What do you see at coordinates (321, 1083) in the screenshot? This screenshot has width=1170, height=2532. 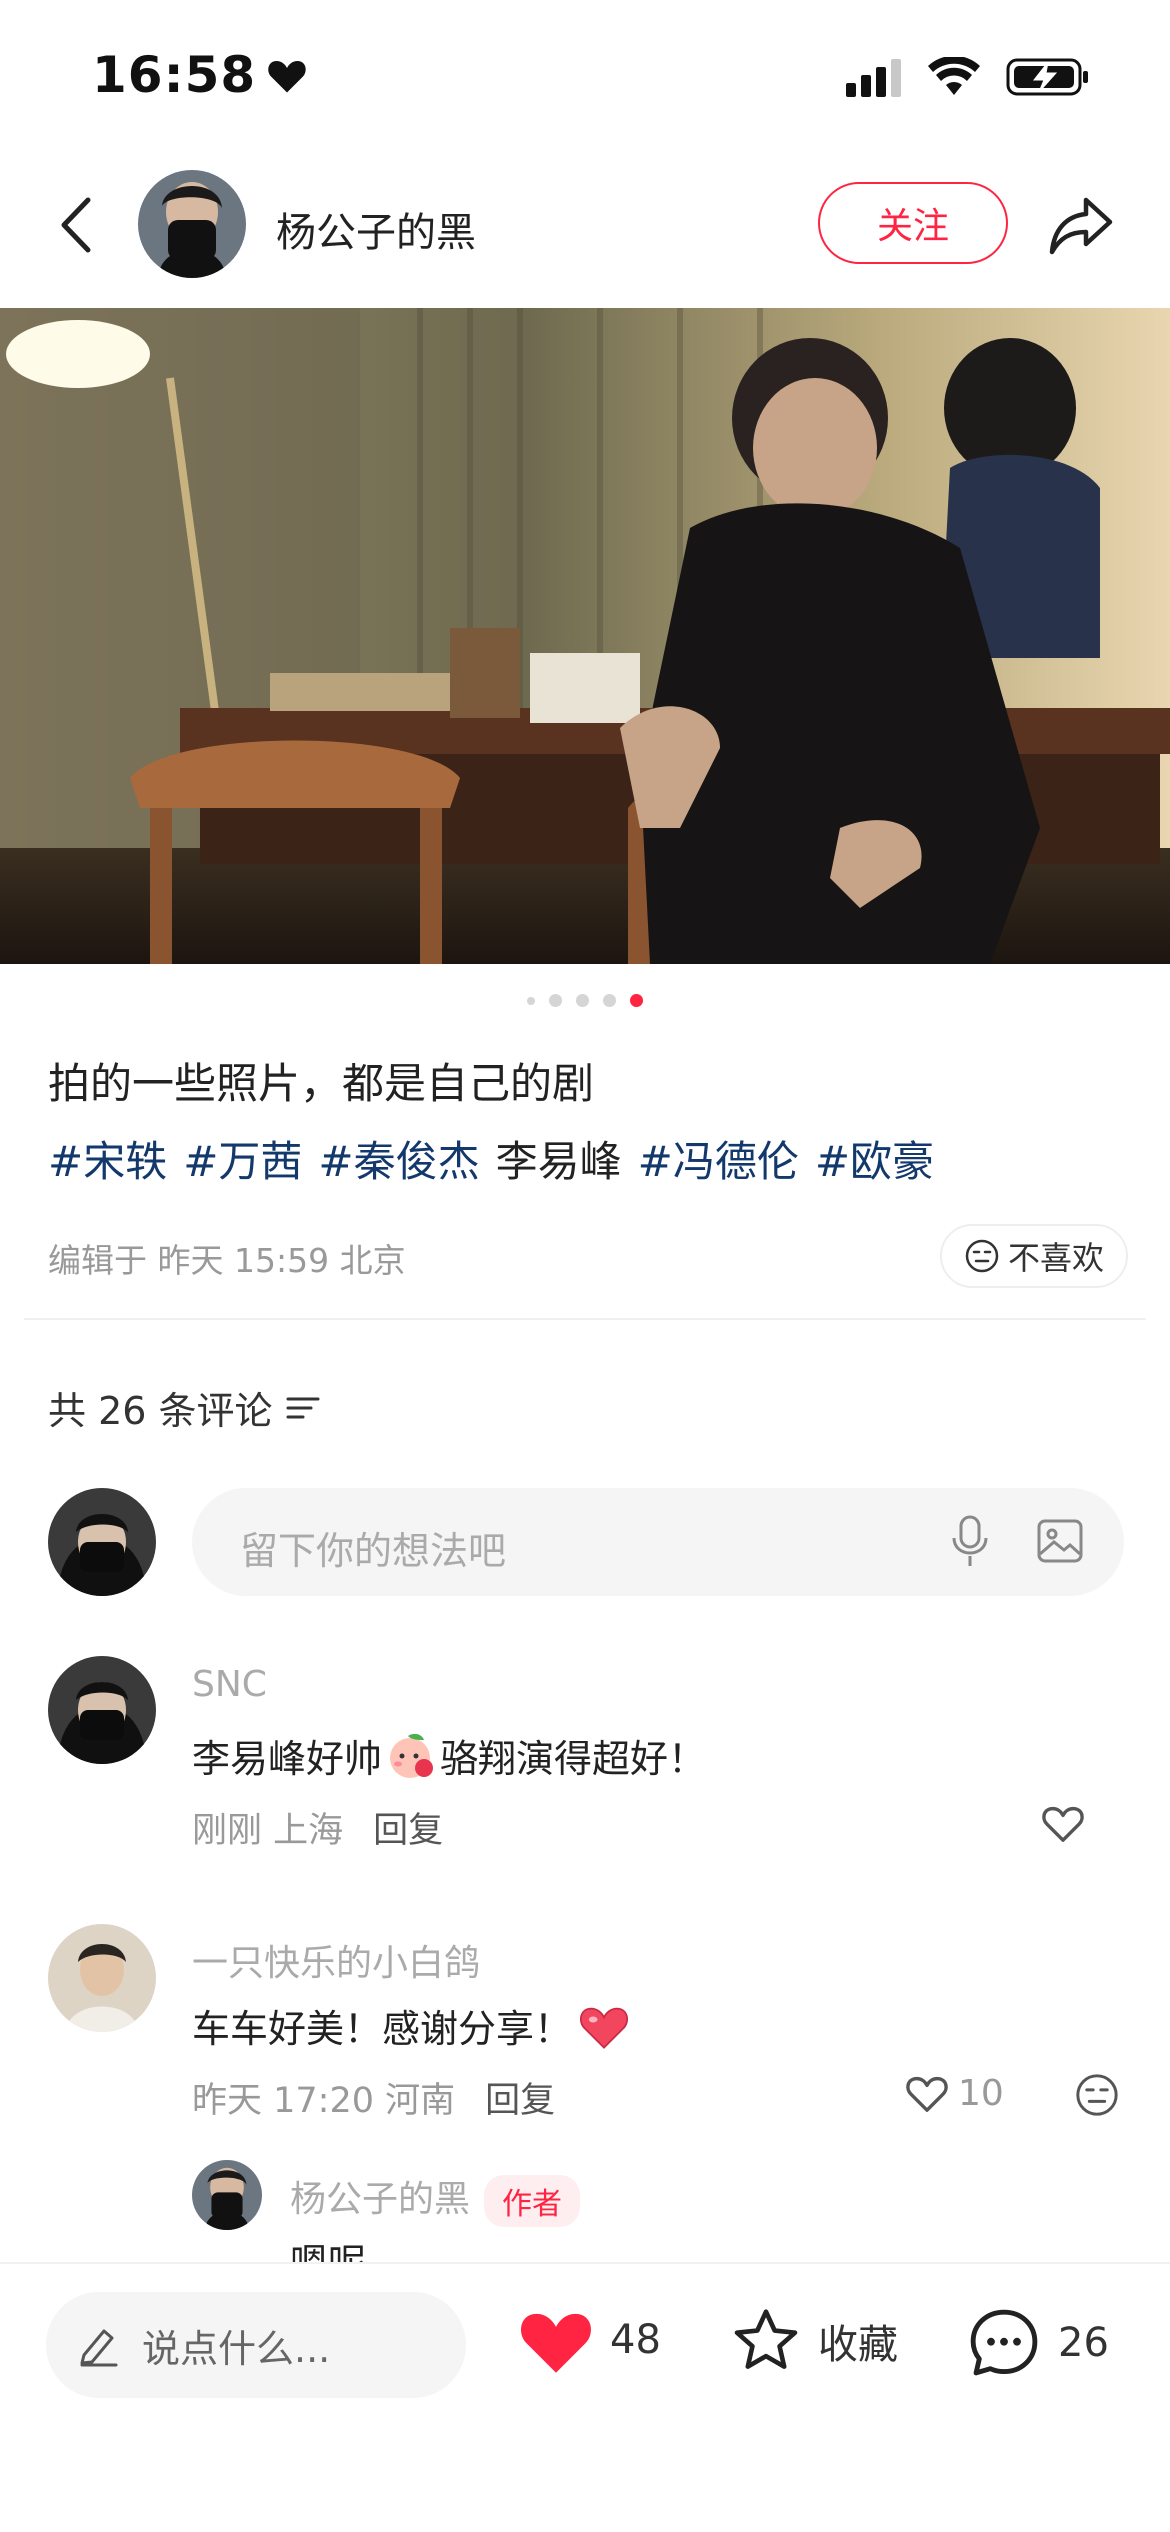 I see `post-description: 拍的一些照片，都是自己的剧` at bounding box center [321, 1083].